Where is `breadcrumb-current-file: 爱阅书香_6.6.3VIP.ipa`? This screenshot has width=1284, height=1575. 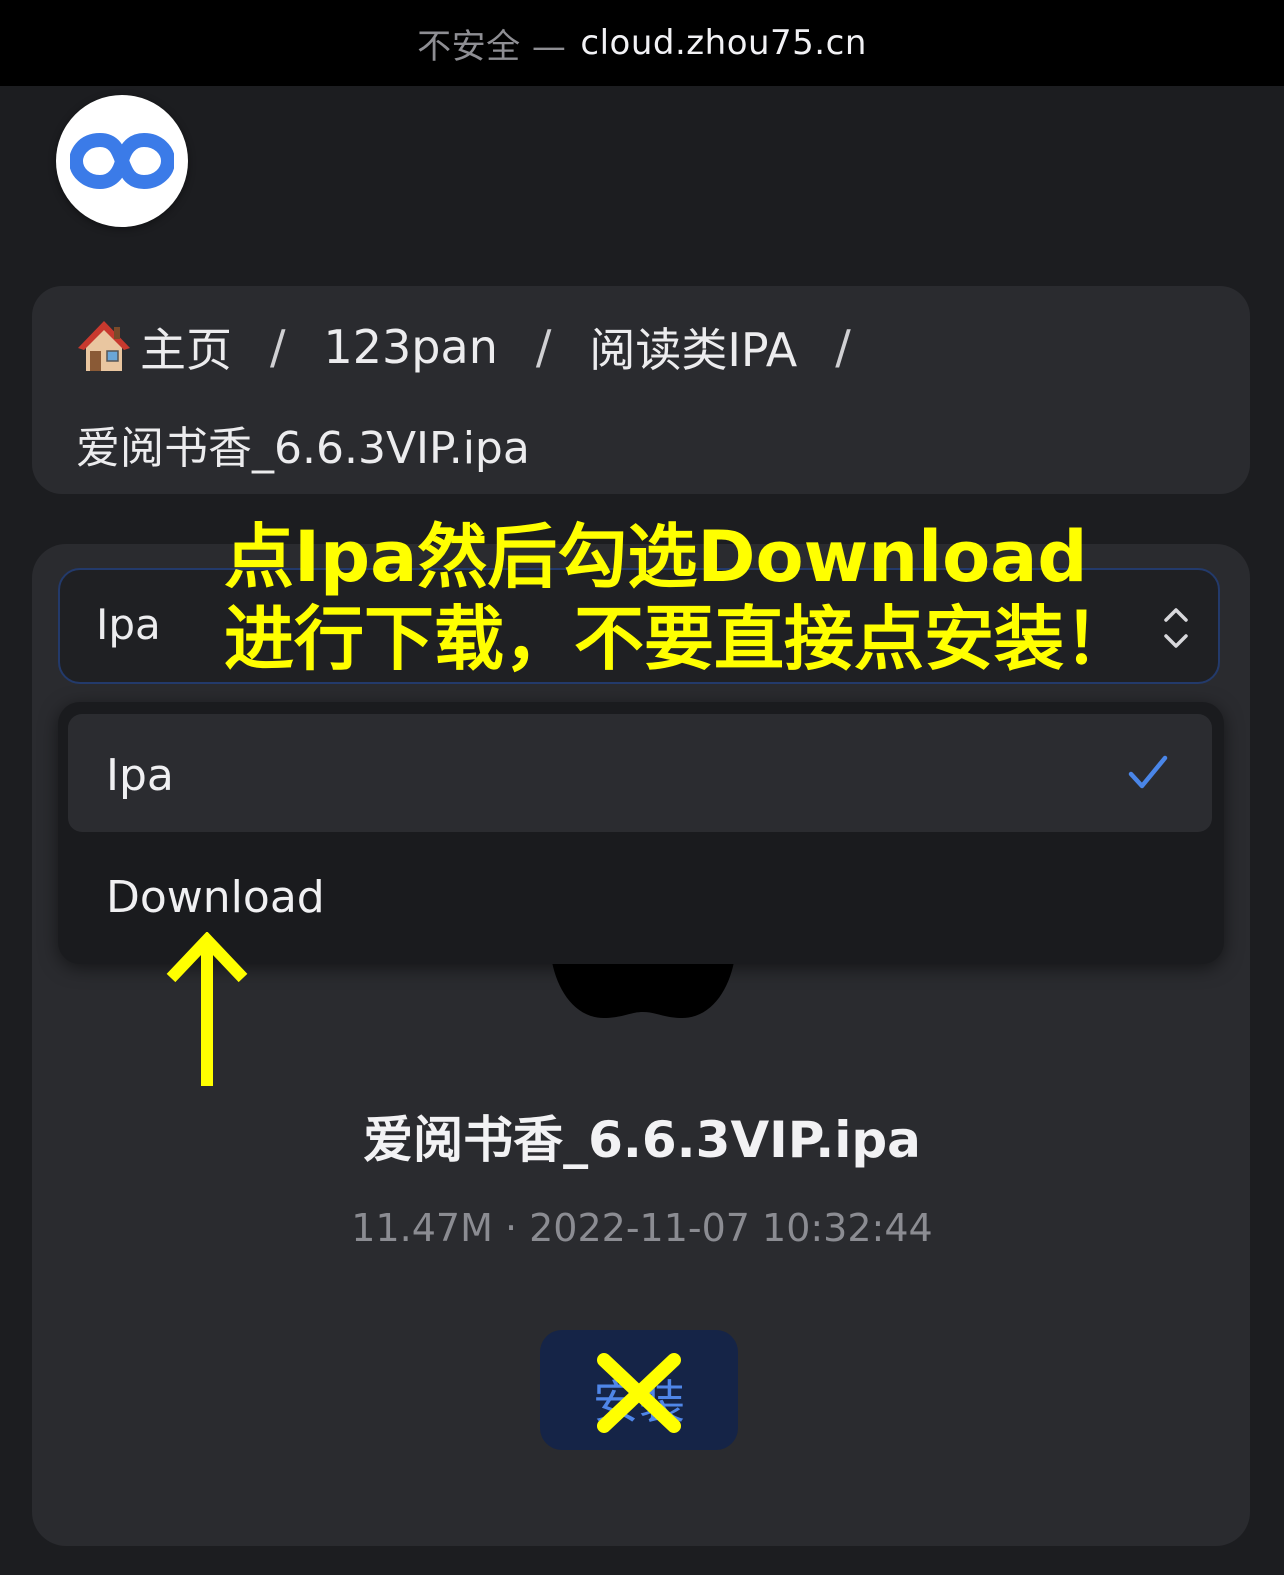
breadcrumb-current-file: 爱阅书香_6.6.3VIP.ipa is located at coordinates (303, 448).